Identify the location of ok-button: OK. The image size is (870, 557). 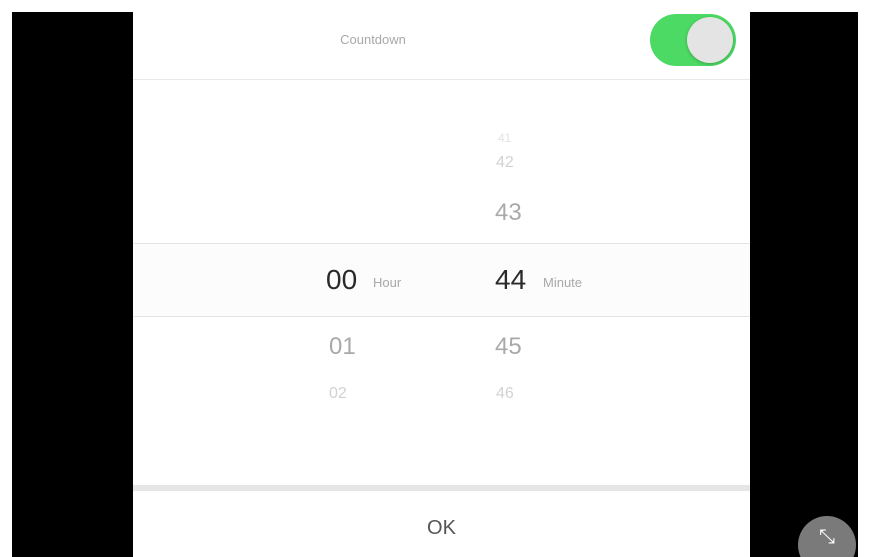
(441, 524).